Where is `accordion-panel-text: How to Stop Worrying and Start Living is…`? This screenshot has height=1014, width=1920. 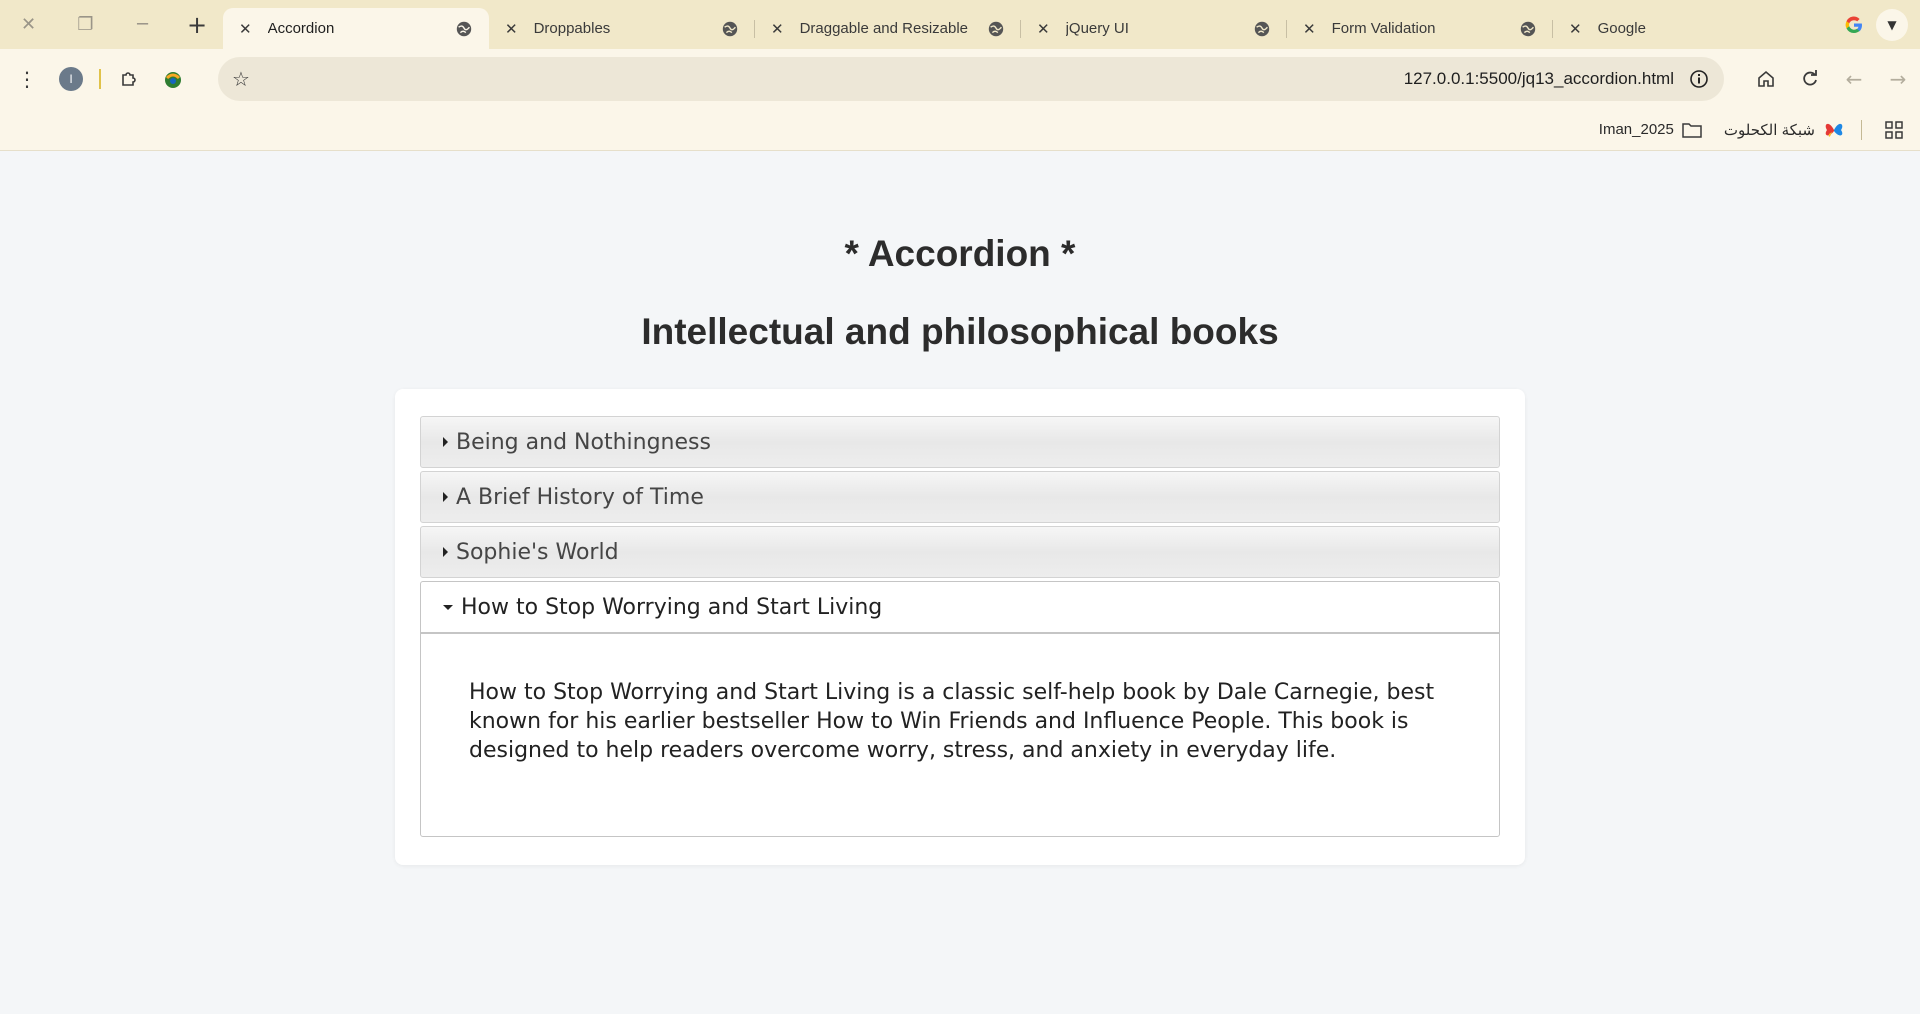
accordion-panel-text: How to Stop Worrying and Start Living is… is located at coordinates (952, 721).